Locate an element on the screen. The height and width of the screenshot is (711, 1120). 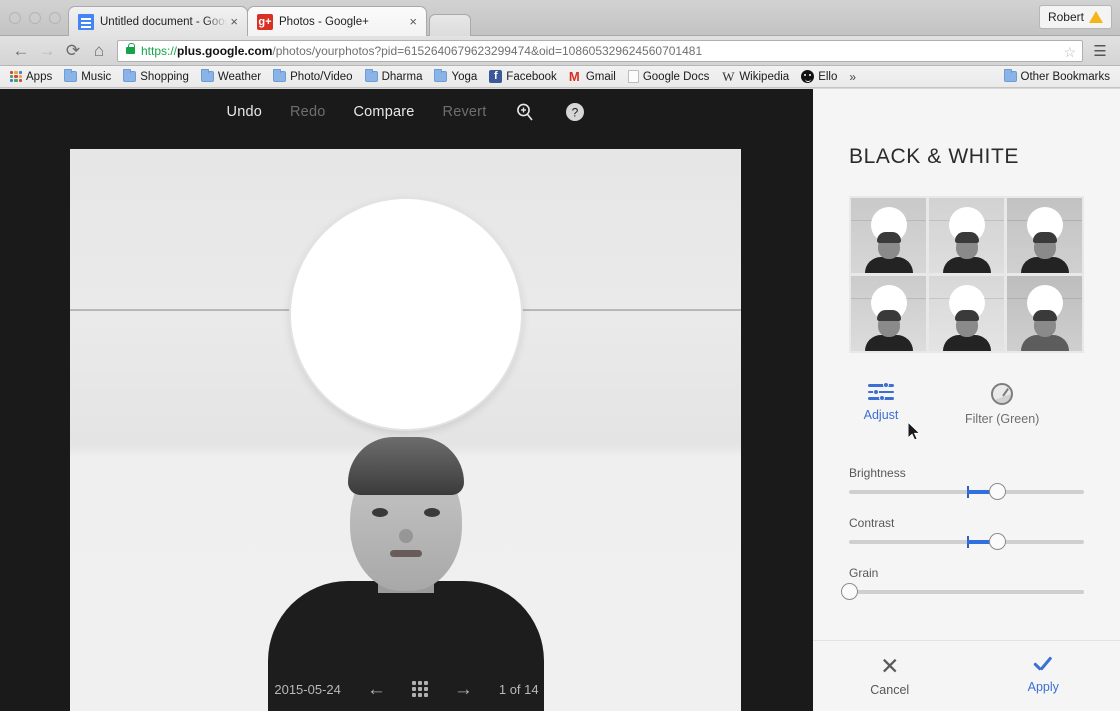
cancel-label: Cancel is located at coordinates (890, 690).